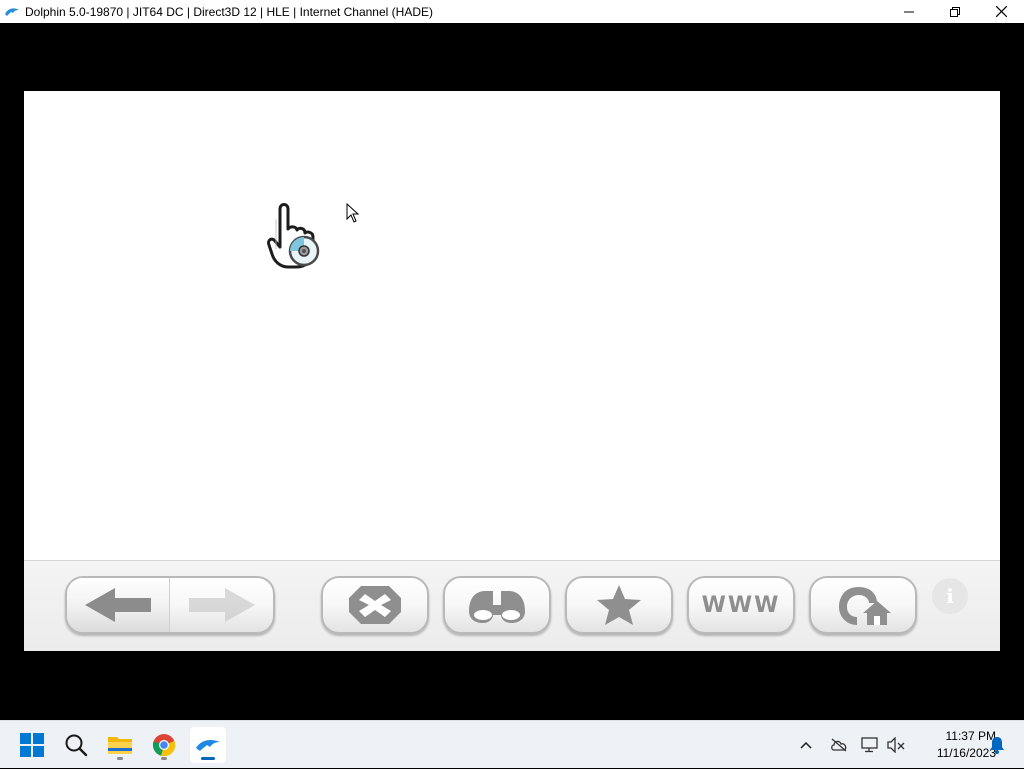  I want to click on restore-icon, so click(955, 11).